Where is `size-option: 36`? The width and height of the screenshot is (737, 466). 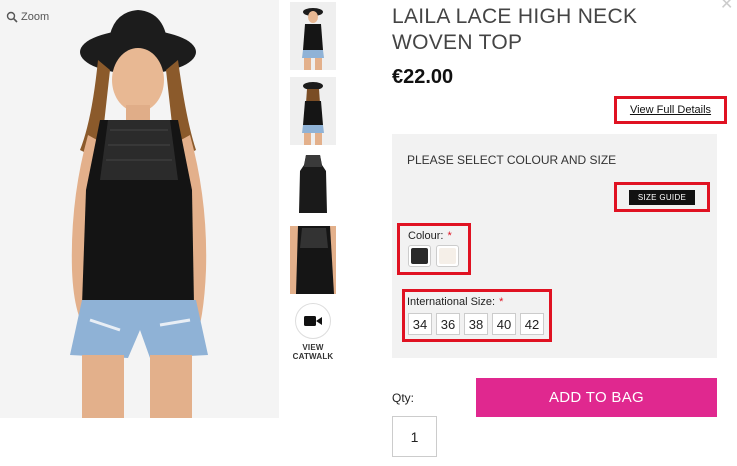 size-option: 36 is located at coordinates (448, 324).